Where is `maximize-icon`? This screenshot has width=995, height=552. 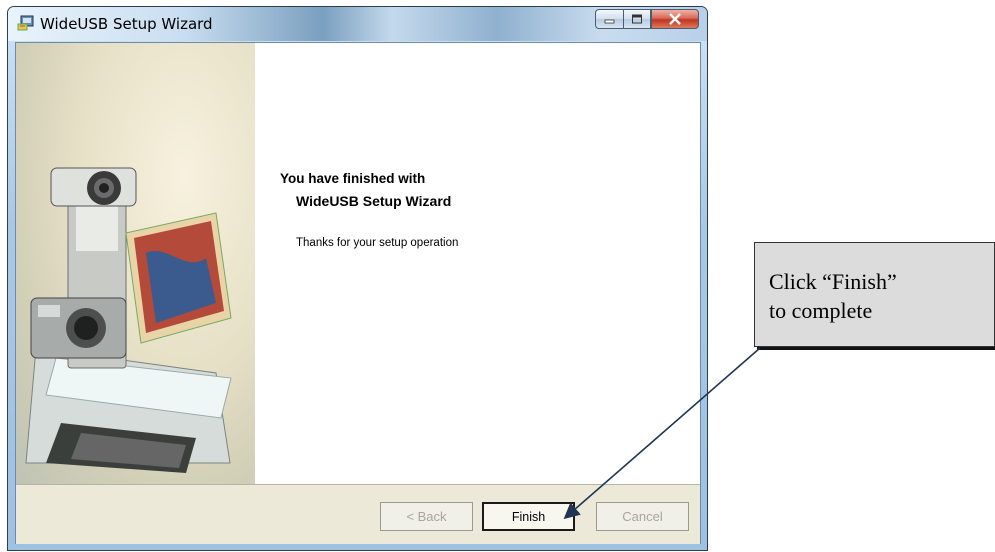 maximize-icon is located at coordinates (637, 19).